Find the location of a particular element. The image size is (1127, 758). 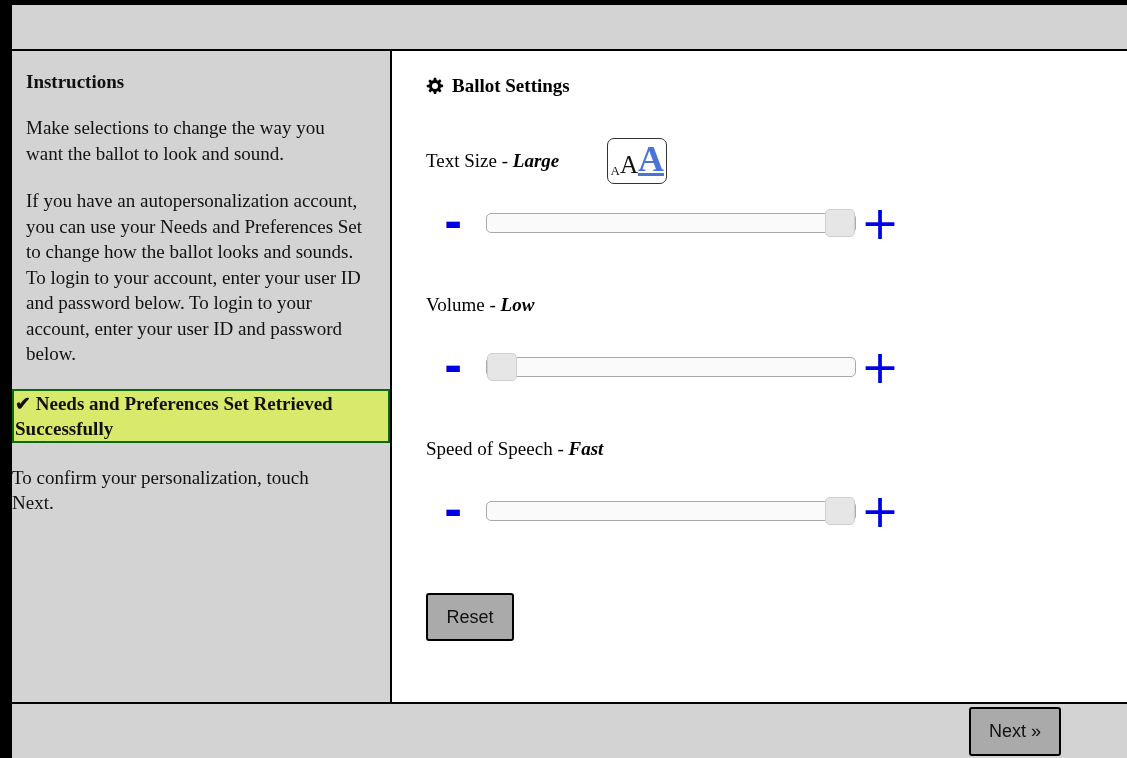

setting-label: Volume - Low is located at coordinates (480, 305).